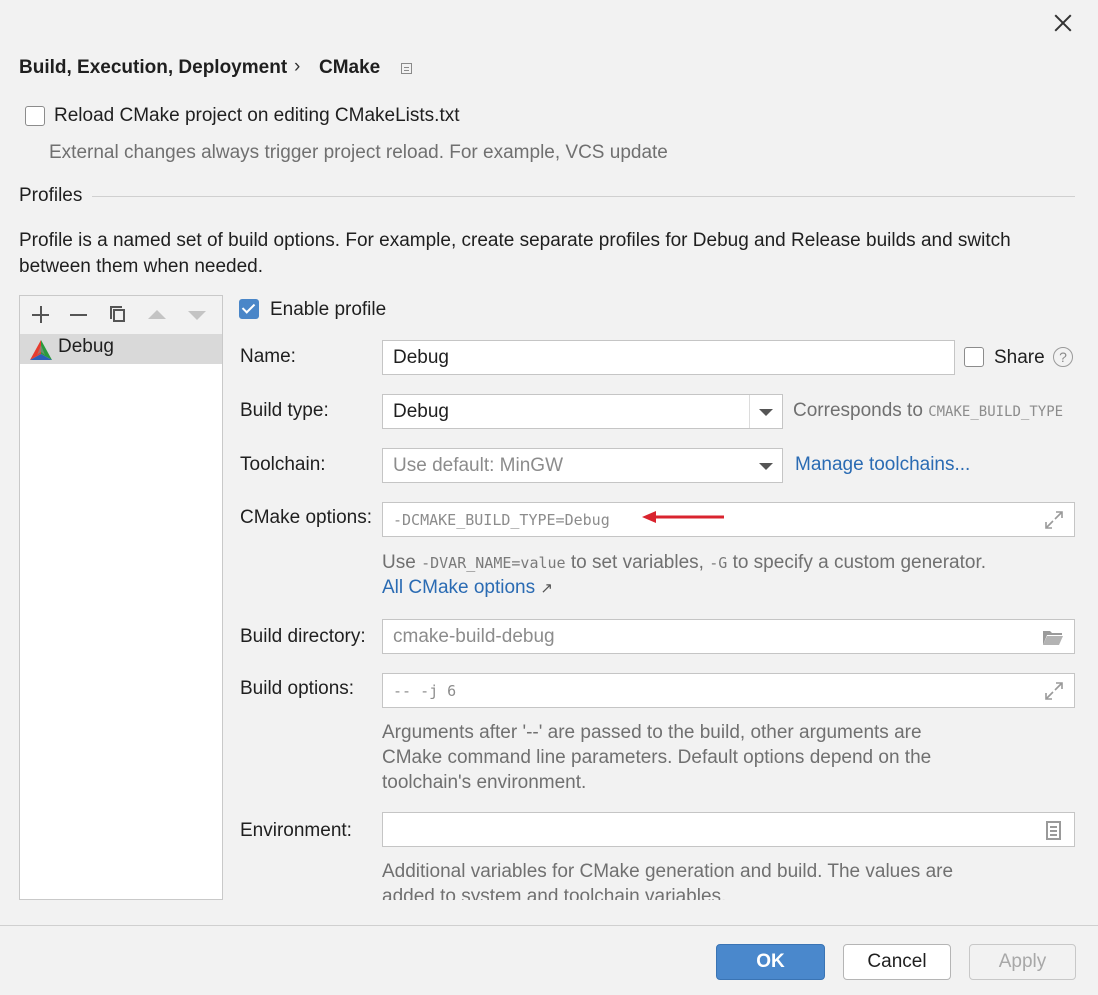 Image resolution: width=1098 pixels, height=995 pixels. What do you see at coordinates (268, 356) in the screenshot?
I see `name-label: Name:` at bounding box center [268, 356].